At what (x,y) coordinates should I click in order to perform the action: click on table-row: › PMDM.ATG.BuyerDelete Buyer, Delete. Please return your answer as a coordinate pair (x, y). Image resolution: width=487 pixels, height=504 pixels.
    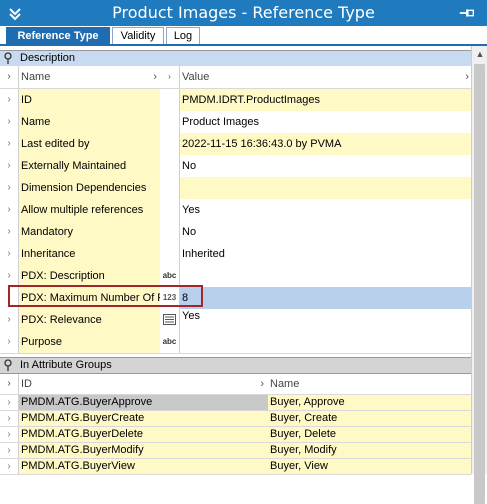
    Looking at the image, I should click on (236, 435).